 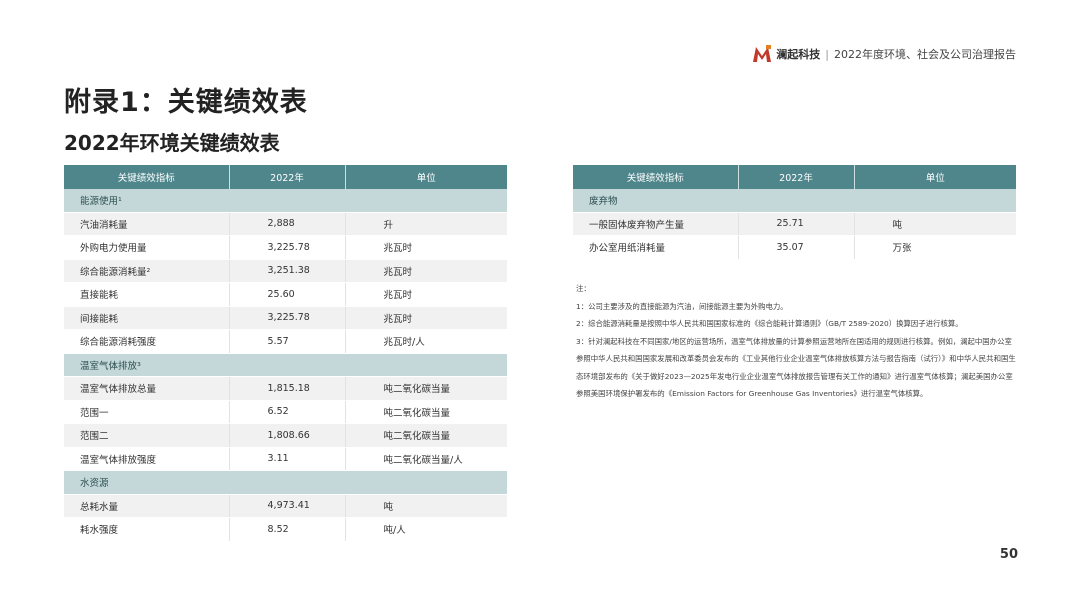 What do you see at coordinates (147, 271) in the screenshot?
I see `indicator-cell: 综合能源消耗量²` at bounding box center [147, 271].